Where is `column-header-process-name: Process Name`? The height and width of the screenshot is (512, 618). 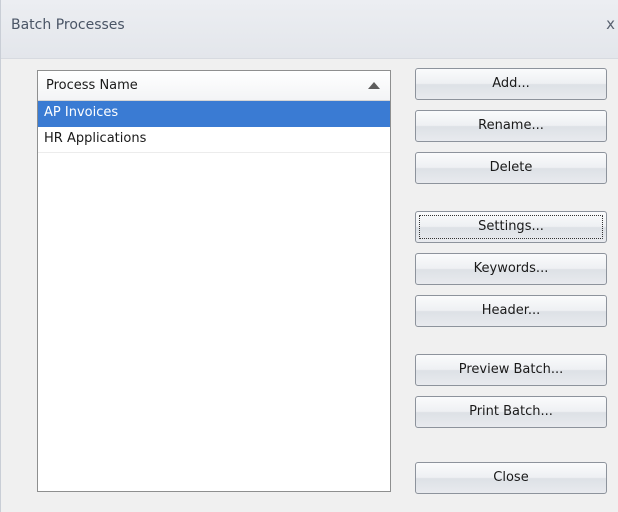
column-header-process-name: Process Name is located at coordinates (214, 86).